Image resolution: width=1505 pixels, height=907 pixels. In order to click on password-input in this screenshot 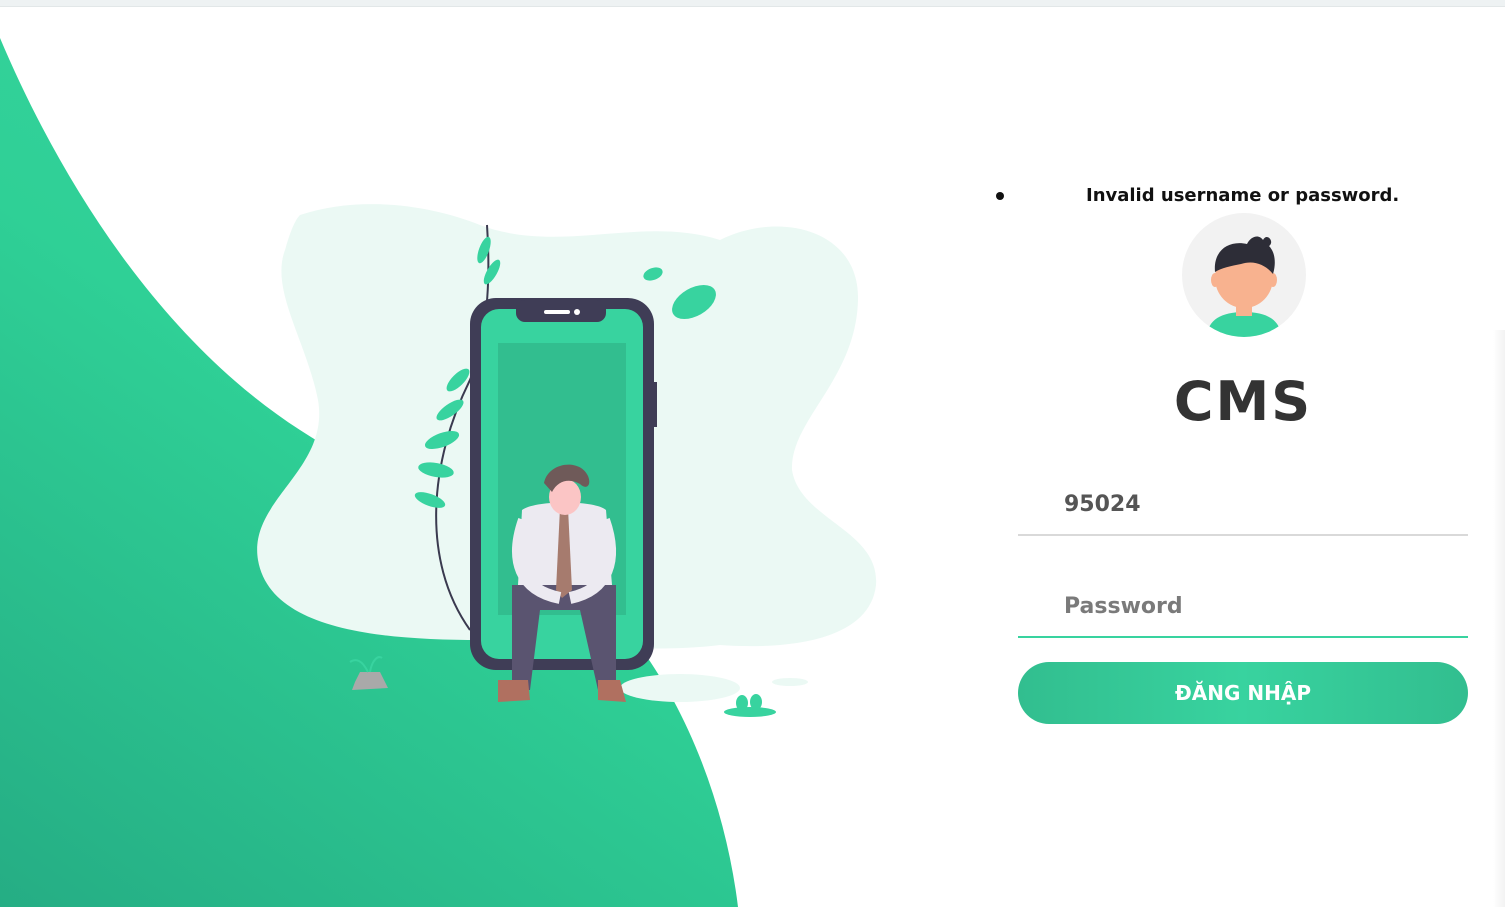, I will do `click(1243, 606)`.